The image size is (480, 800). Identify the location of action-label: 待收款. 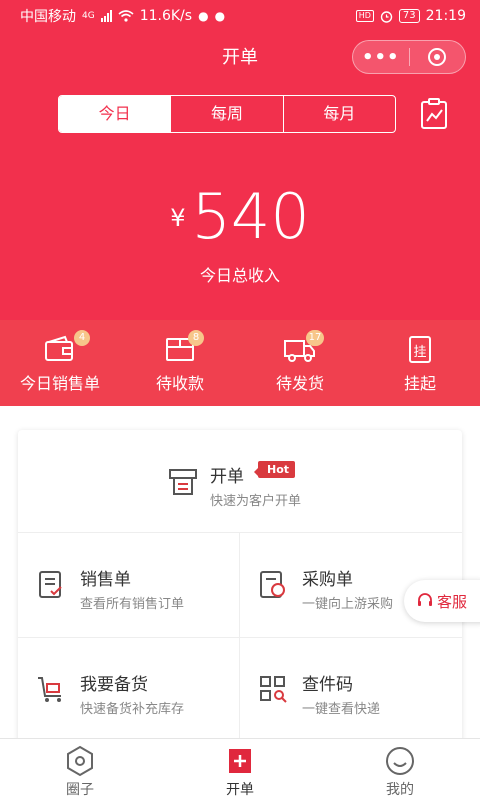
(179, 383).